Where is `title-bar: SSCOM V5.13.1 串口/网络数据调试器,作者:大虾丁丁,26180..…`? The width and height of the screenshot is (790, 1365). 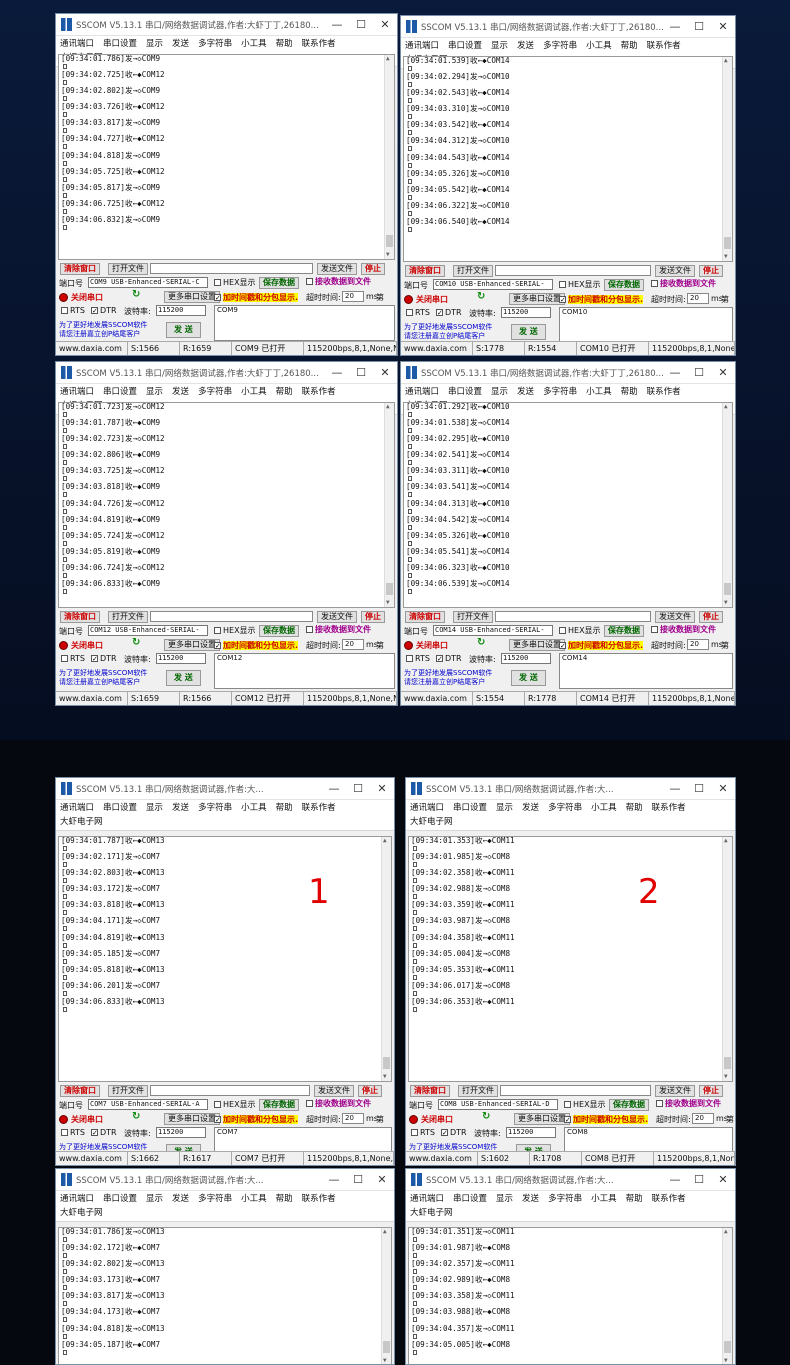
title-bar: SSCOM V5.13.1 串口/网络数据调试器,作者:大虾丁丁,26180..… is located at coordinates (226, 25).